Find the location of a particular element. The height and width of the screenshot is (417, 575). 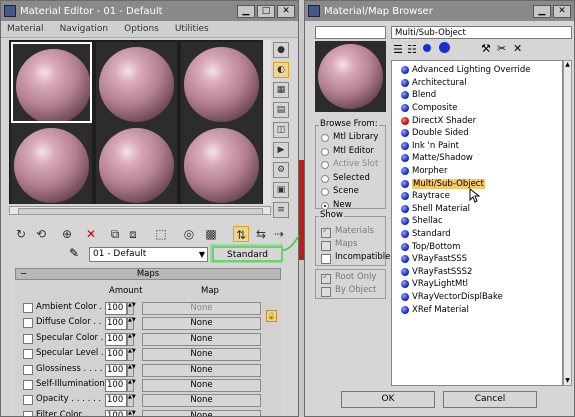

material-id-channel-icon: ◎ is located at coordinates (189, 234).